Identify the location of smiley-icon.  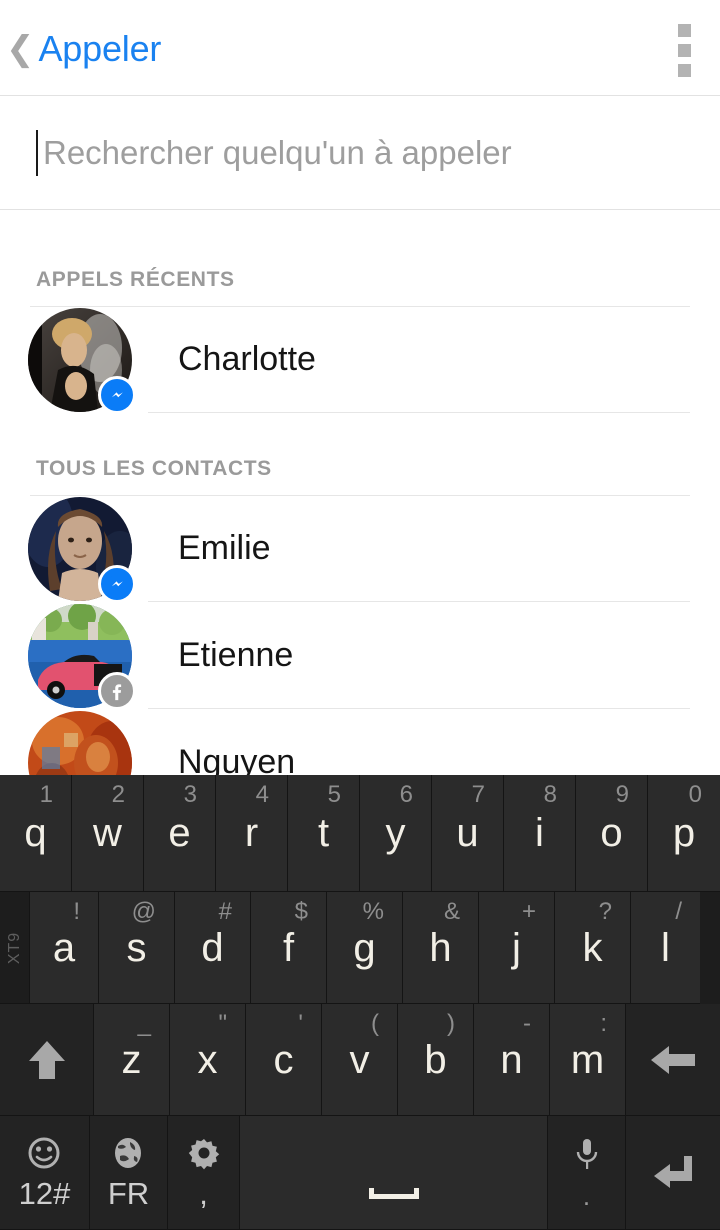
(44, 1153).